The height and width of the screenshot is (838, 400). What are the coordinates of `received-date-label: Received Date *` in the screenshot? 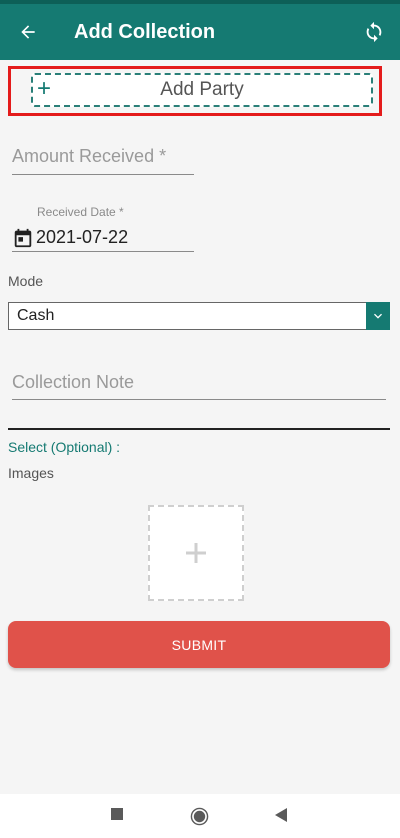 It's located at (80, 212).